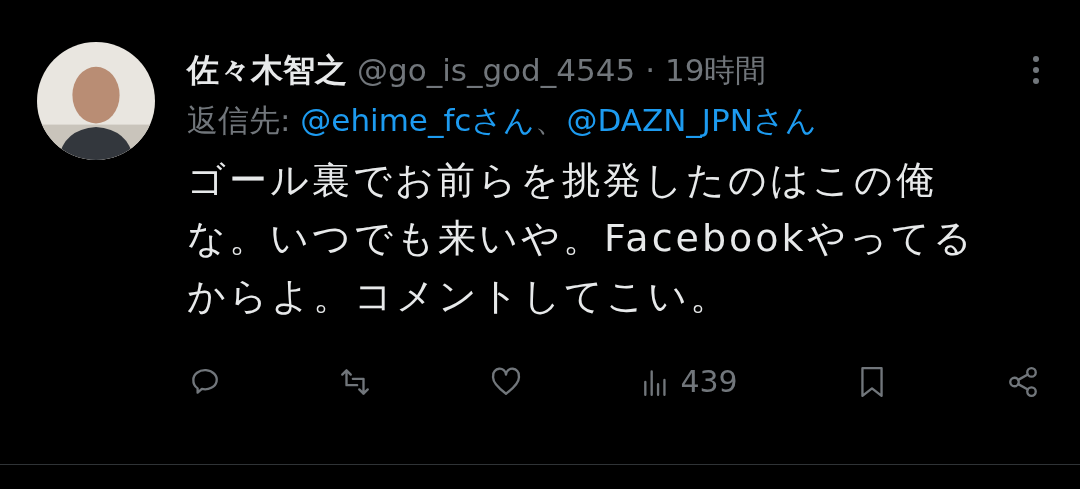 The height and width of the screenshot is (489, 1080). Describe the element at coordinates (418, 120) in the screenshot. I see `mention-link: @ehime_fcさん` at that location.